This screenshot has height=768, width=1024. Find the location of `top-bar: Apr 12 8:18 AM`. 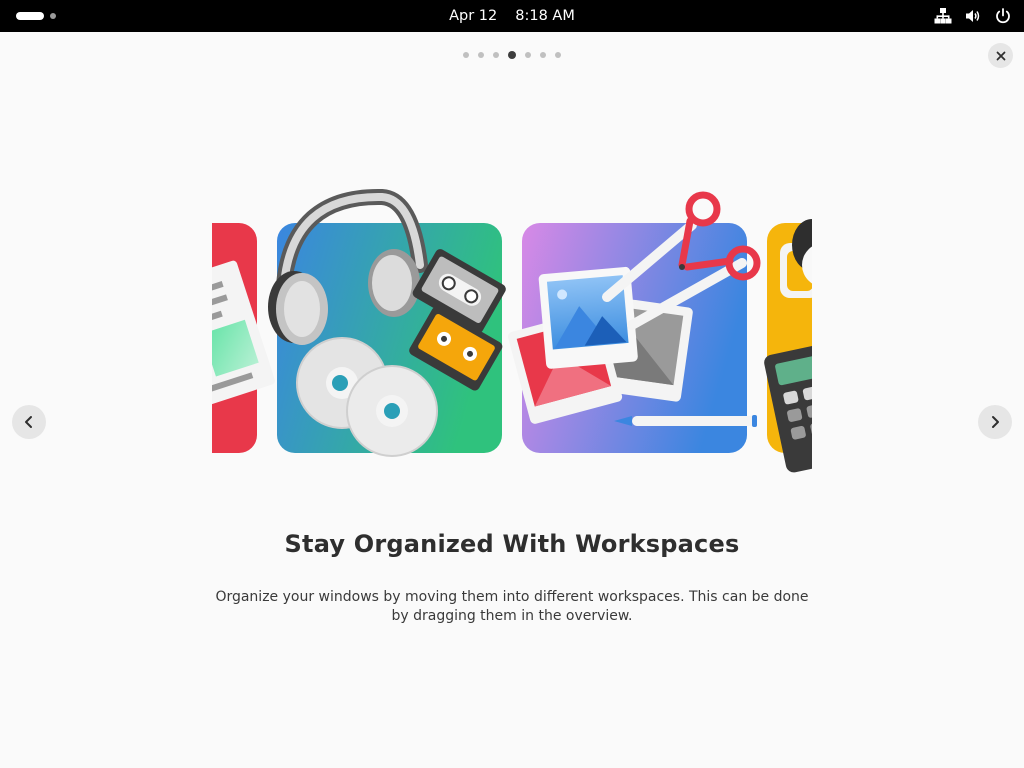

top-bar: Apr 12 8:18 AM is located at coordinates (512, 16).